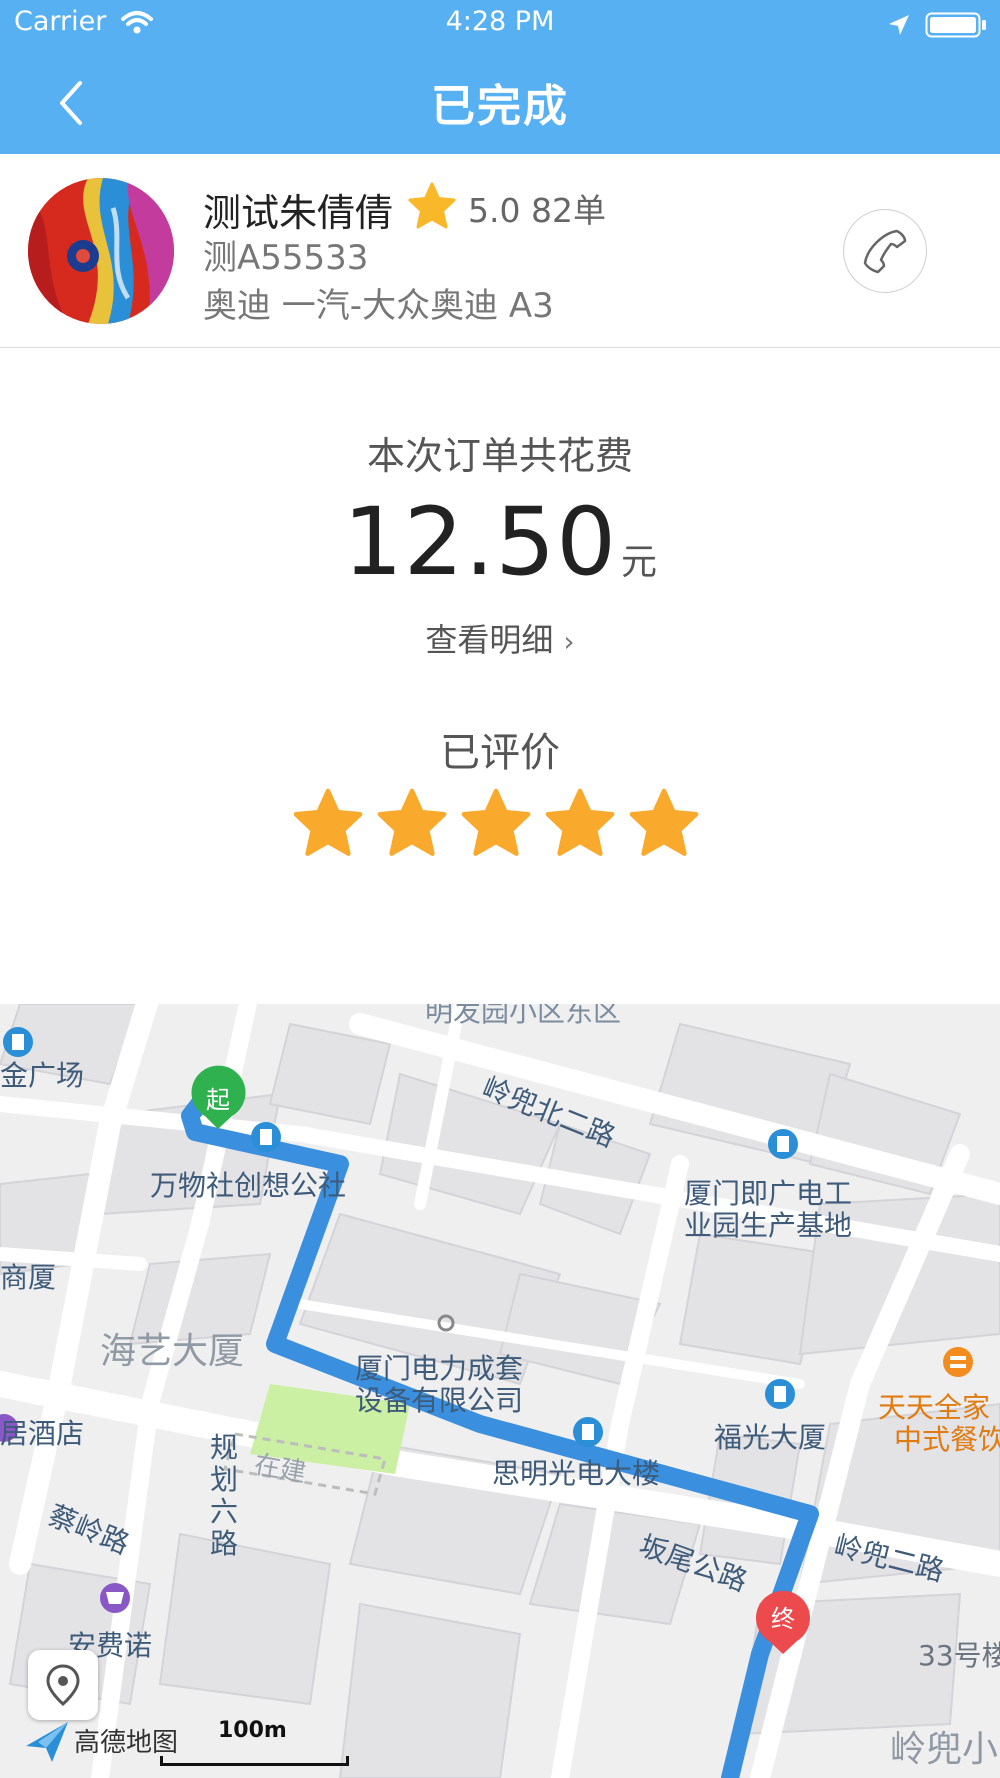 The height and width of the screenshot is (1778, 1000). I want to click on fee-amount: 12.50 元, so click(500, 542).